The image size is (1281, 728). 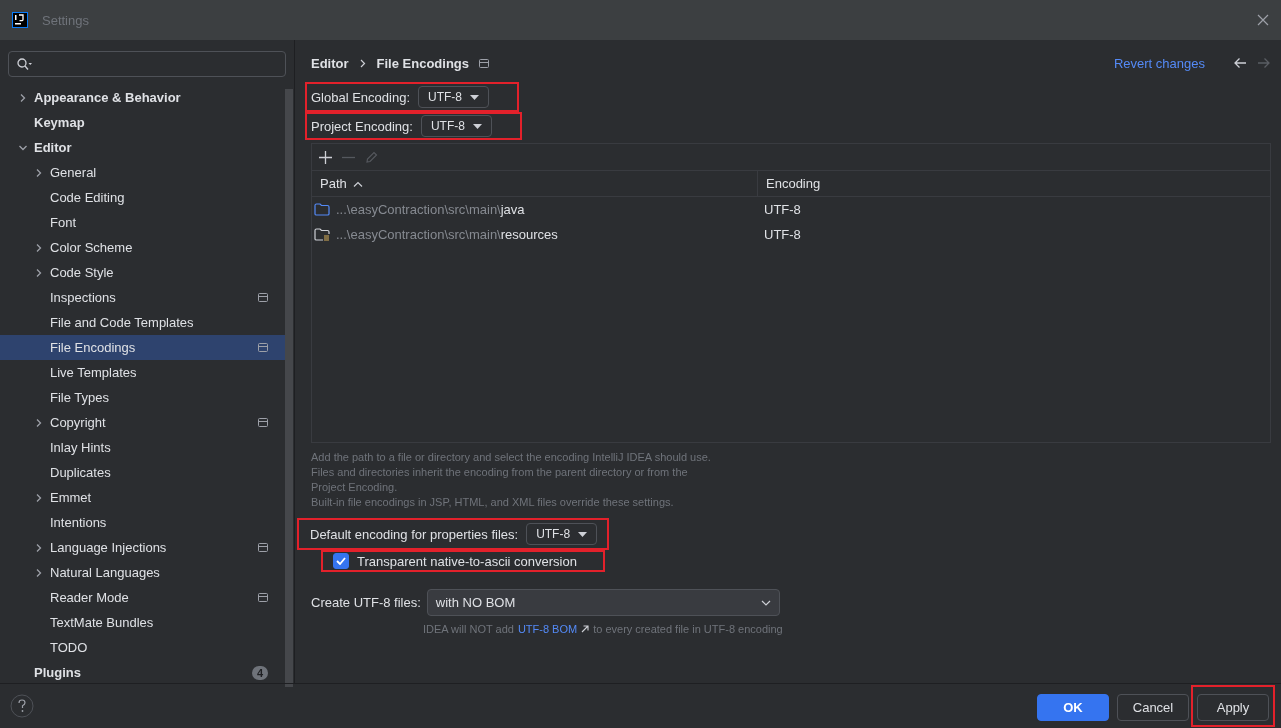 What do you see at coordinates (535, 234) in the screenshot?
I see `path-cell: ...\easyContraction\src\main\resources` at bounding box center [535, 234].